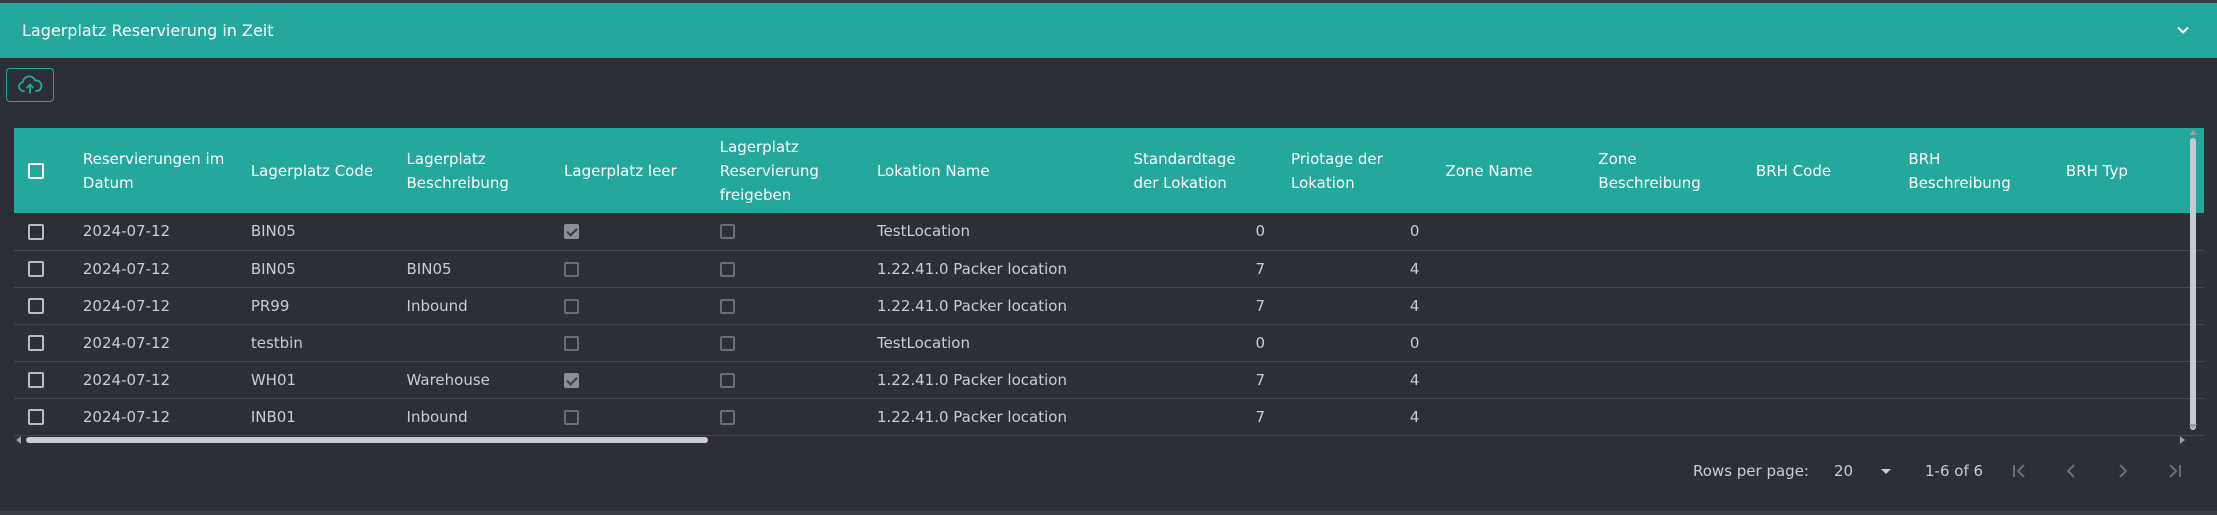  I want to click on column-header: Lokation Name, so click(991, 170).